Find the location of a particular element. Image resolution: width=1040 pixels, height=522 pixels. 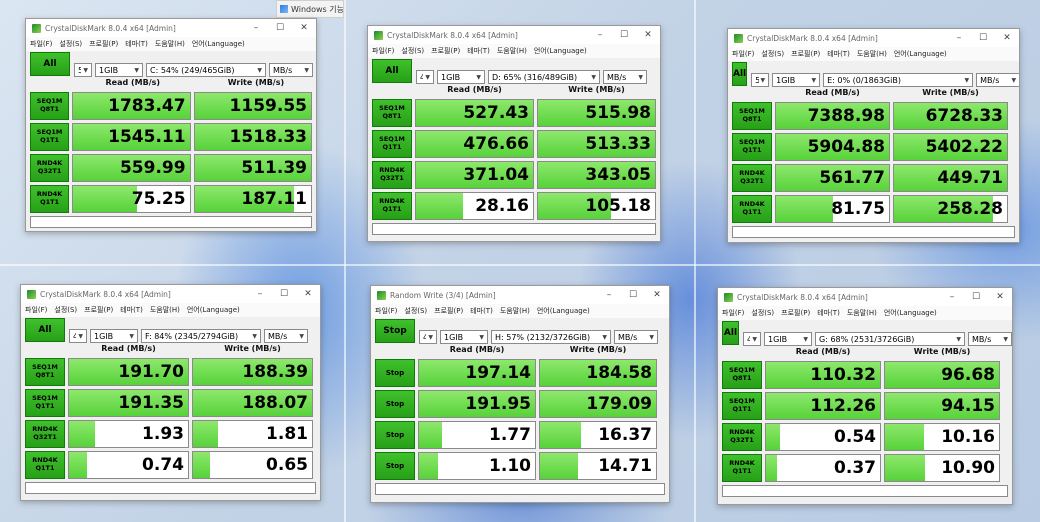

run-all-button: Stop is located at coordinates (395, 331).